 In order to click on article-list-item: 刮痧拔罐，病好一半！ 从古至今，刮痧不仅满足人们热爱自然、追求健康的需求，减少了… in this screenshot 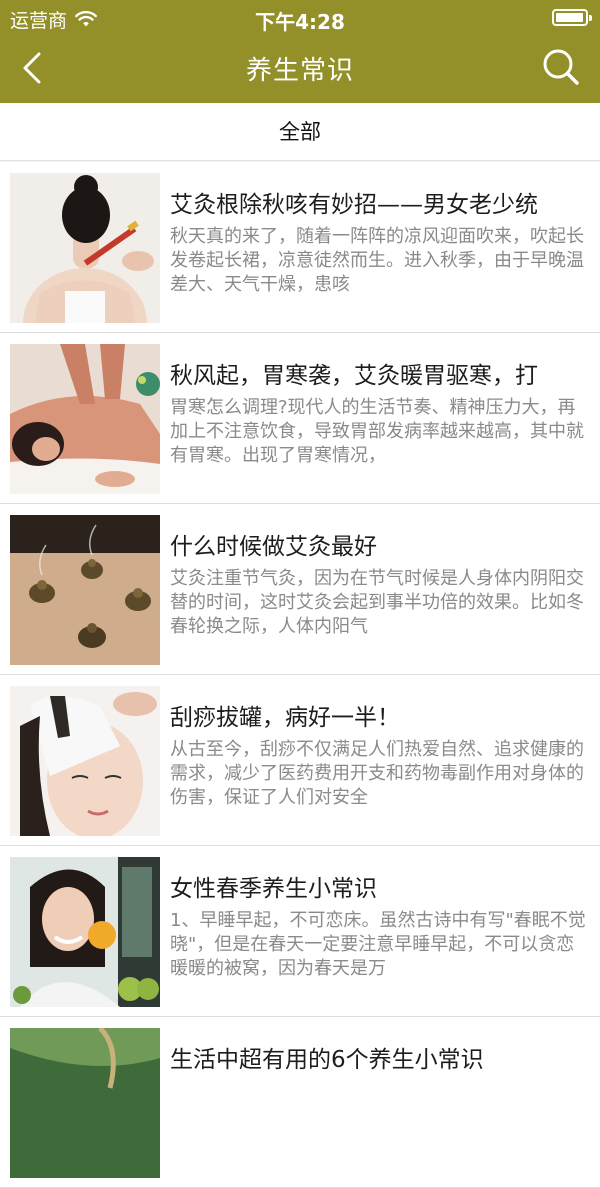, I will do `click(300, 760)`.